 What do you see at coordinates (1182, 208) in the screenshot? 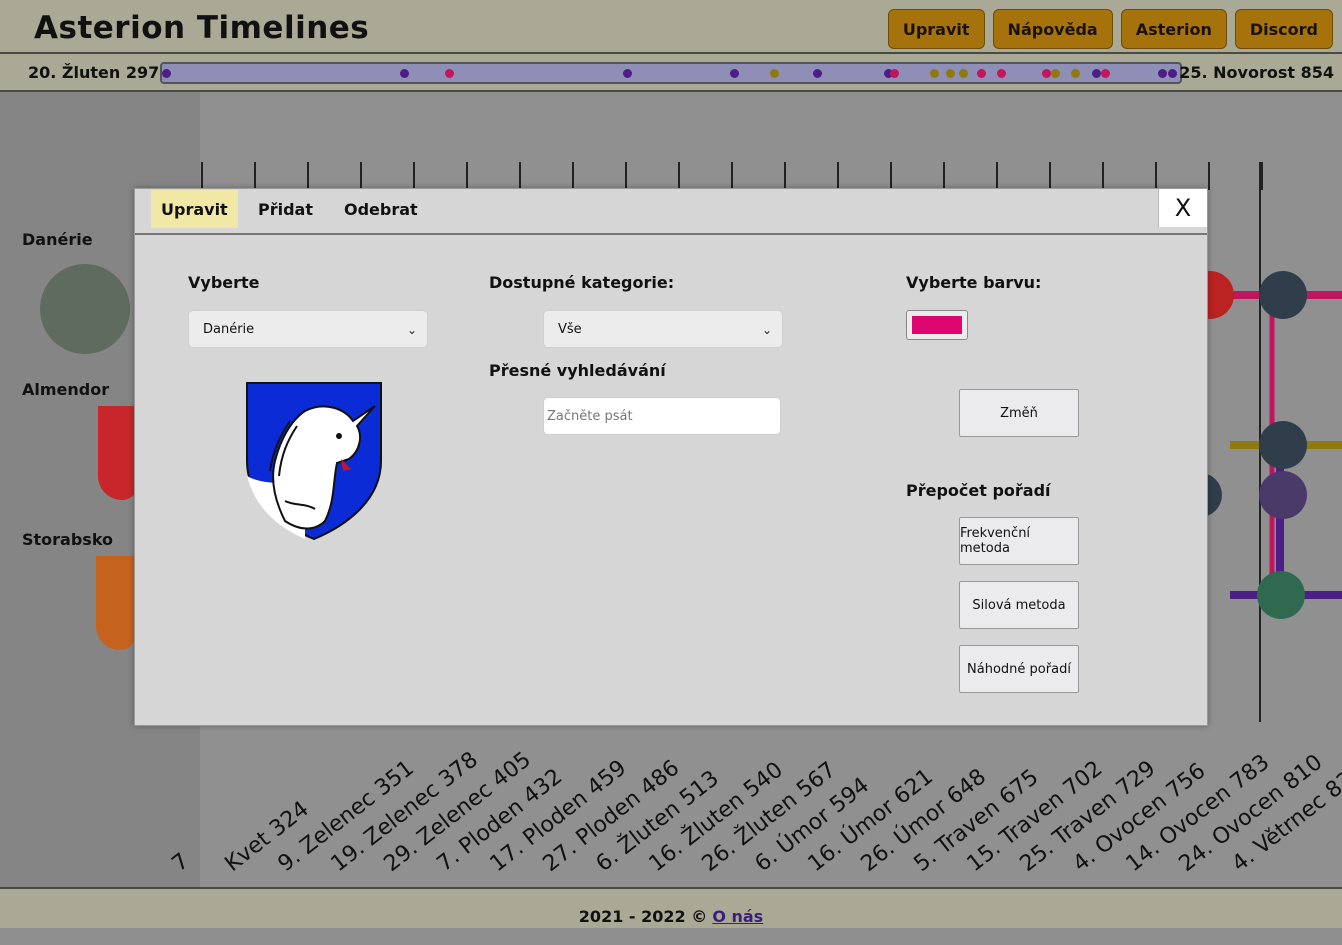
I see `close-button: X` at bounding box center [1182, 208].